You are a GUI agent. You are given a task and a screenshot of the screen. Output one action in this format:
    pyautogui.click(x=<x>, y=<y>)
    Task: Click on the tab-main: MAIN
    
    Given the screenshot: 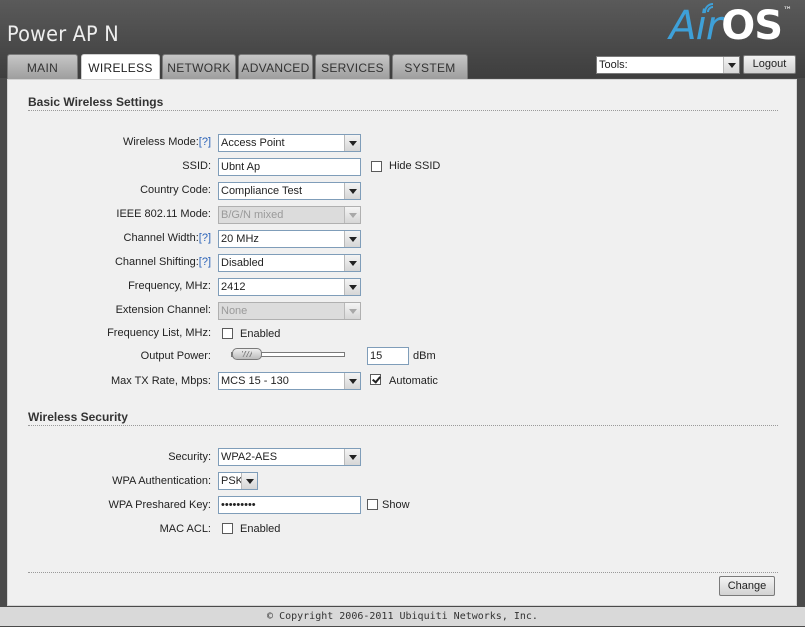 What is the action you would take?
    pyautogui.click(x=42, y=66)
    